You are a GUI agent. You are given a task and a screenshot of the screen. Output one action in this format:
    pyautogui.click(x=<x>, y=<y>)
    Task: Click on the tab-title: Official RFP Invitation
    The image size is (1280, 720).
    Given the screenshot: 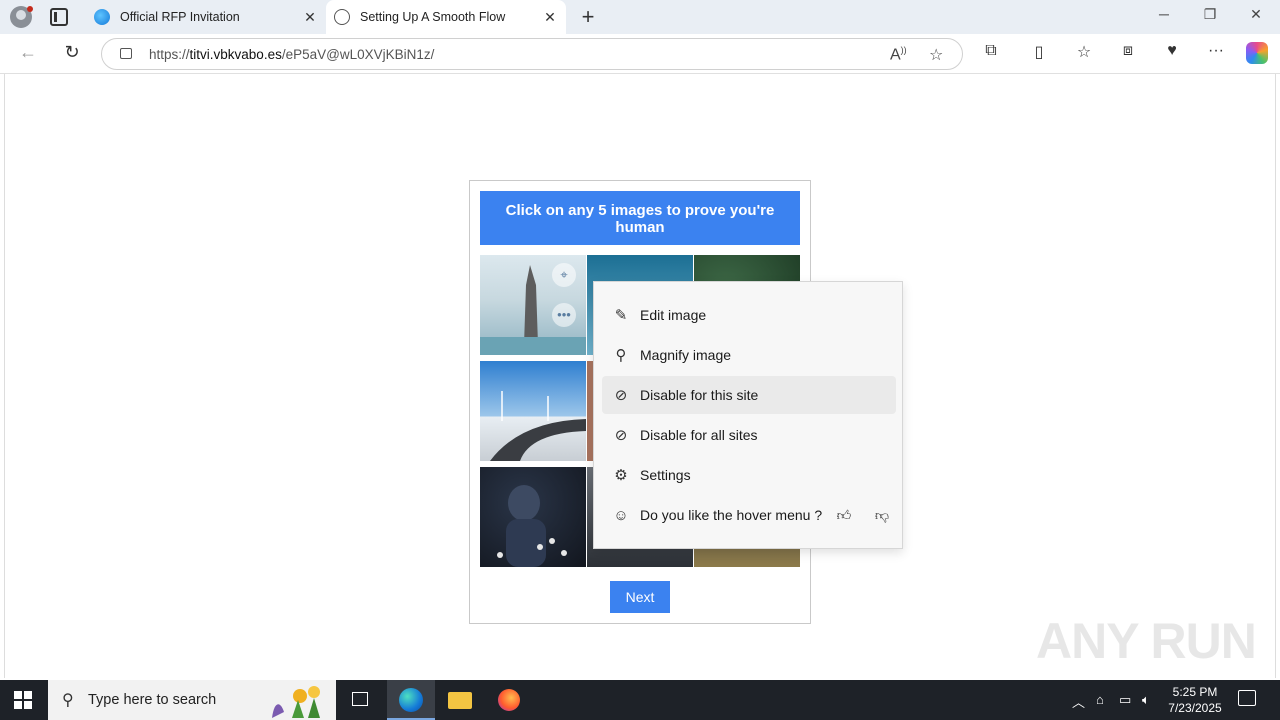 What is the action you would take?
    pyautogui.click(x=180, y=17)
    